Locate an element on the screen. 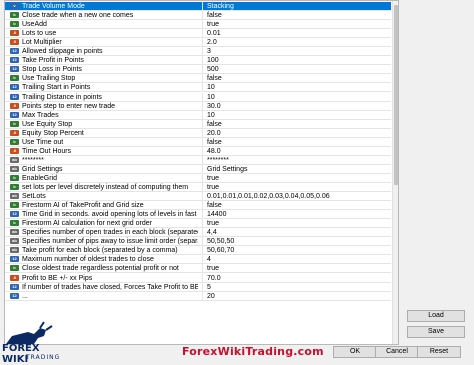  input-row: 12... 20 is located at coordinates (198, 296).